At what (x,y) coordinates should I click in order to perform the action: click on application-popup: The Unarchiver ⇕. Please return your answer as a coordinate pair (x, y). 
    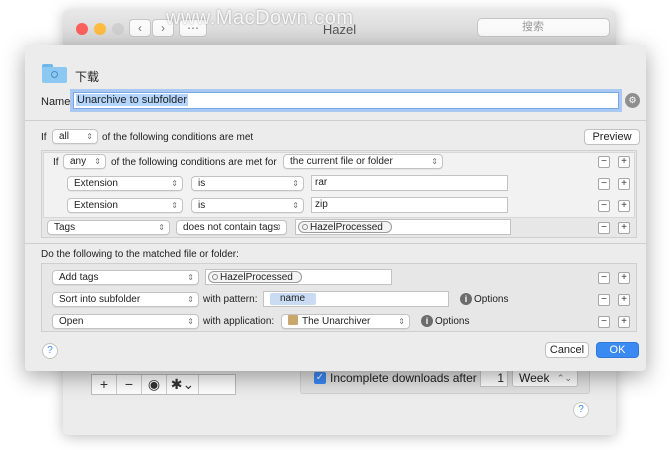
    Looking at the image, I should click on (345, 321).